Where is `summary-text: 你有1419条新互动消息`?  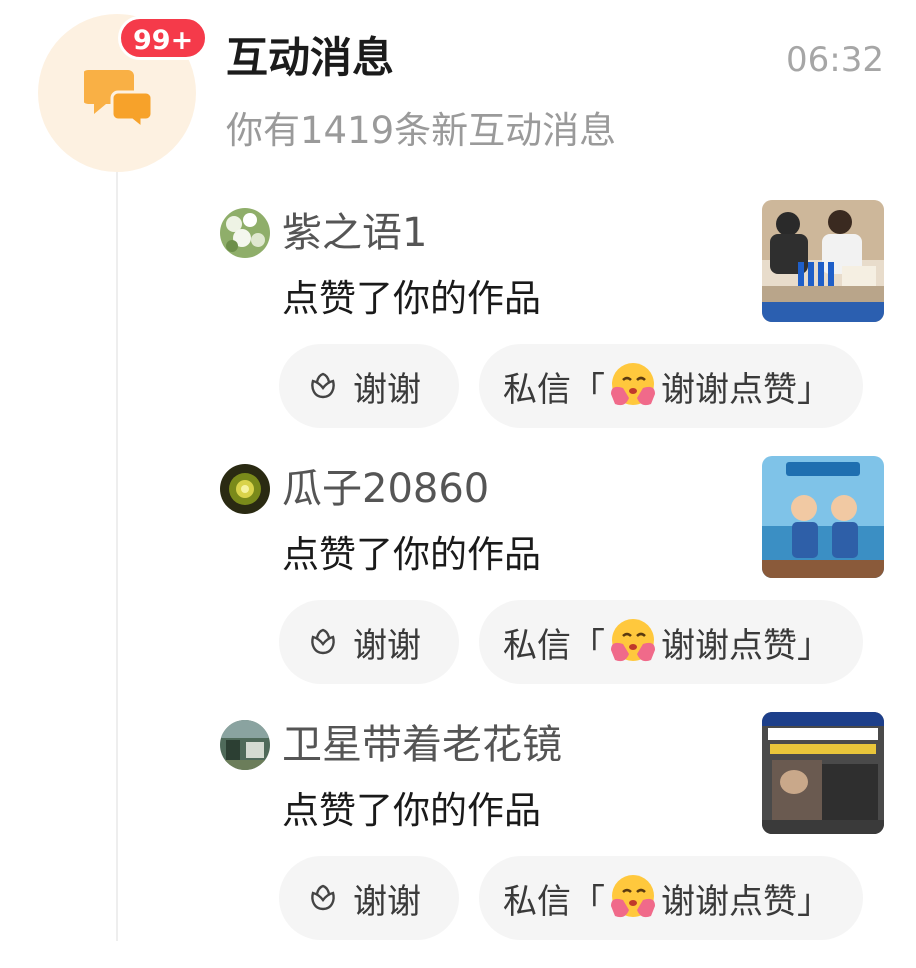
summary-text: 你有1419条新互动消息 is located at coordinates (421, 130).